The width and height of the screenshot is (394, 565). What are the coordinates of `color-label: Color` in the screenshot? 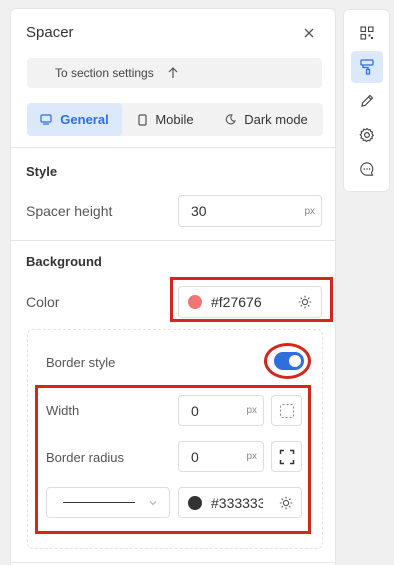 It's located at (43, 302).